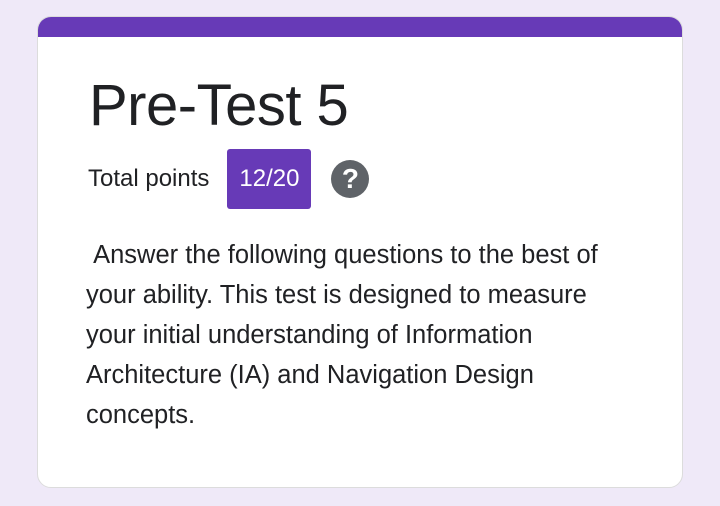 This screenshot has height=506, width=720. I want to click on total-points-label: Total points, so click(149, 178).